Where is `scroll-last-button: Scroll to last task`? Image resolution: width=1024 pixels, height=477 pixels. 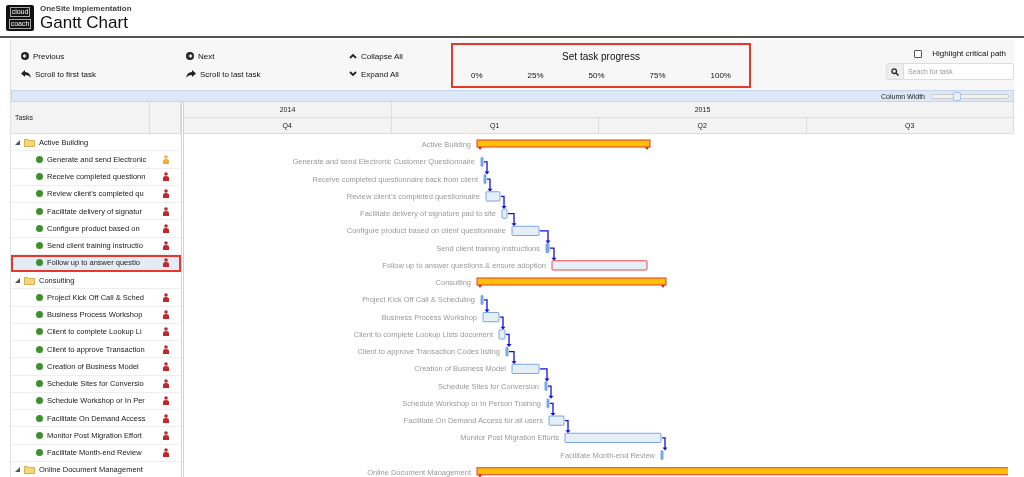
scroll-last-button: Scroll to last task is located at coordinates (263, 74).